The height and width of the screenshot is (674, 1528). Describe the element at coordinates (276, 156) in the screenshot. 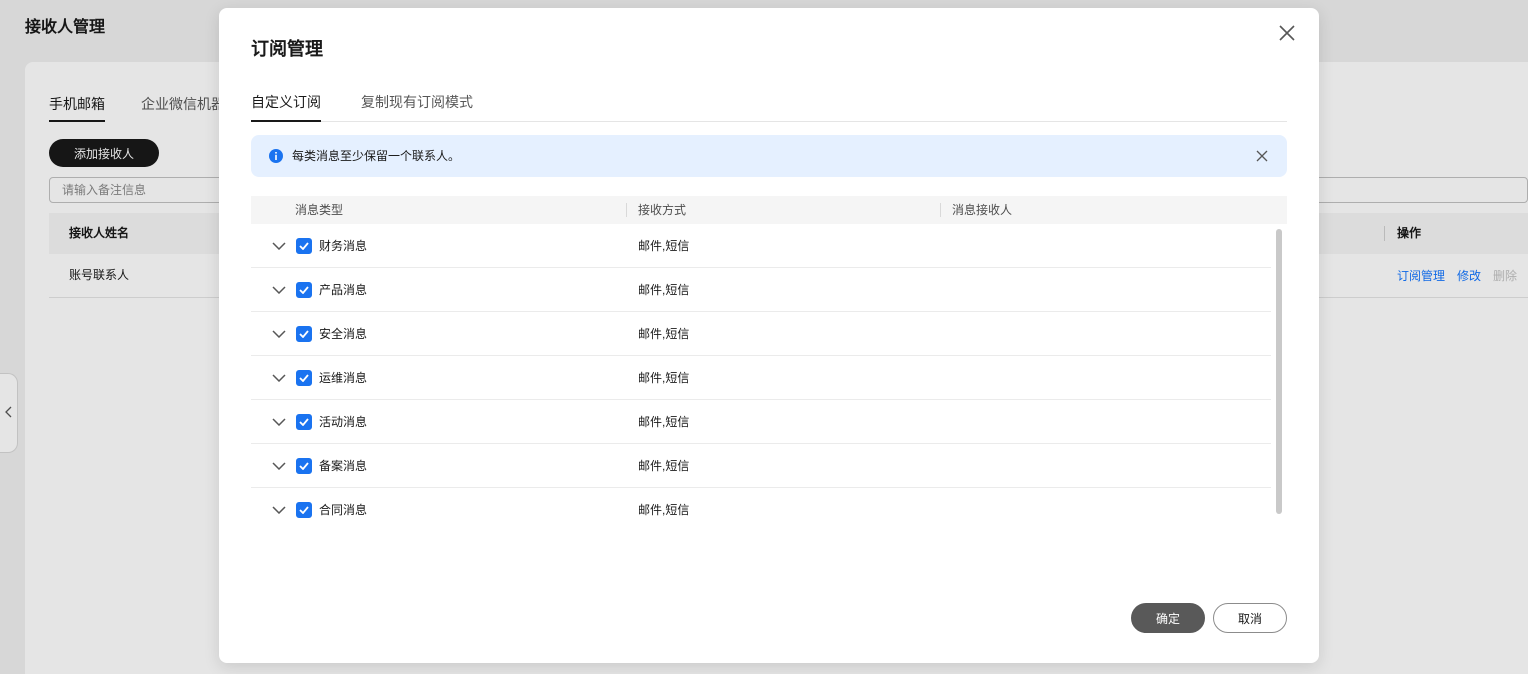

I see `info-icon` at that location.